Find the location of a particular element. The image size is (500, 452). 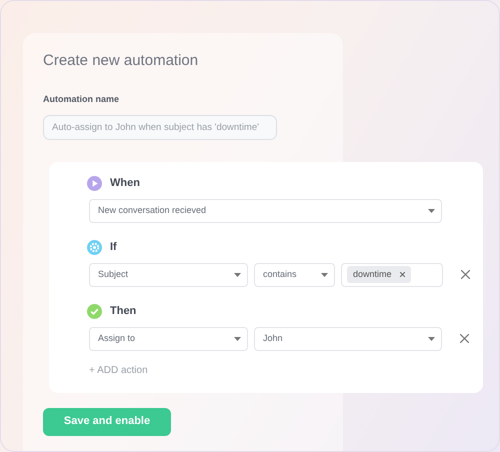

section-title: Then is located at coordinates (123, 312).